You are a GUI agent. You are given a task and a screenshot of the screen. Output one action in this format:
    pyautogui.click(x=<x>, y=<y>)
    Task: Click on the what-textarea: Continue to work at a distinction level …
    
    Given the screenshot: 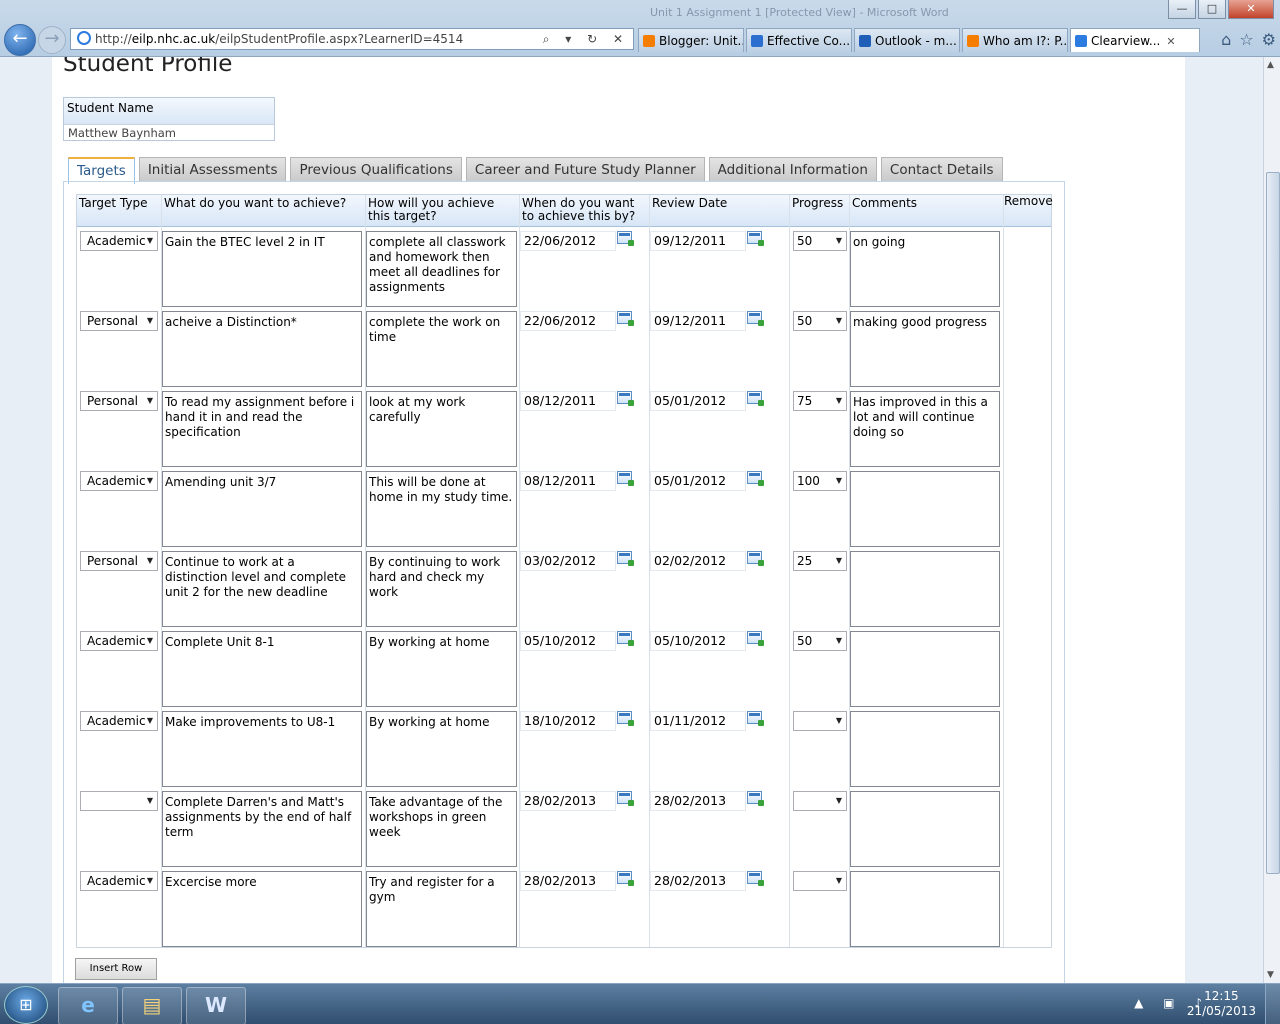 What is the action you would take?
    pyautogui.click(x=262, y=589)
    